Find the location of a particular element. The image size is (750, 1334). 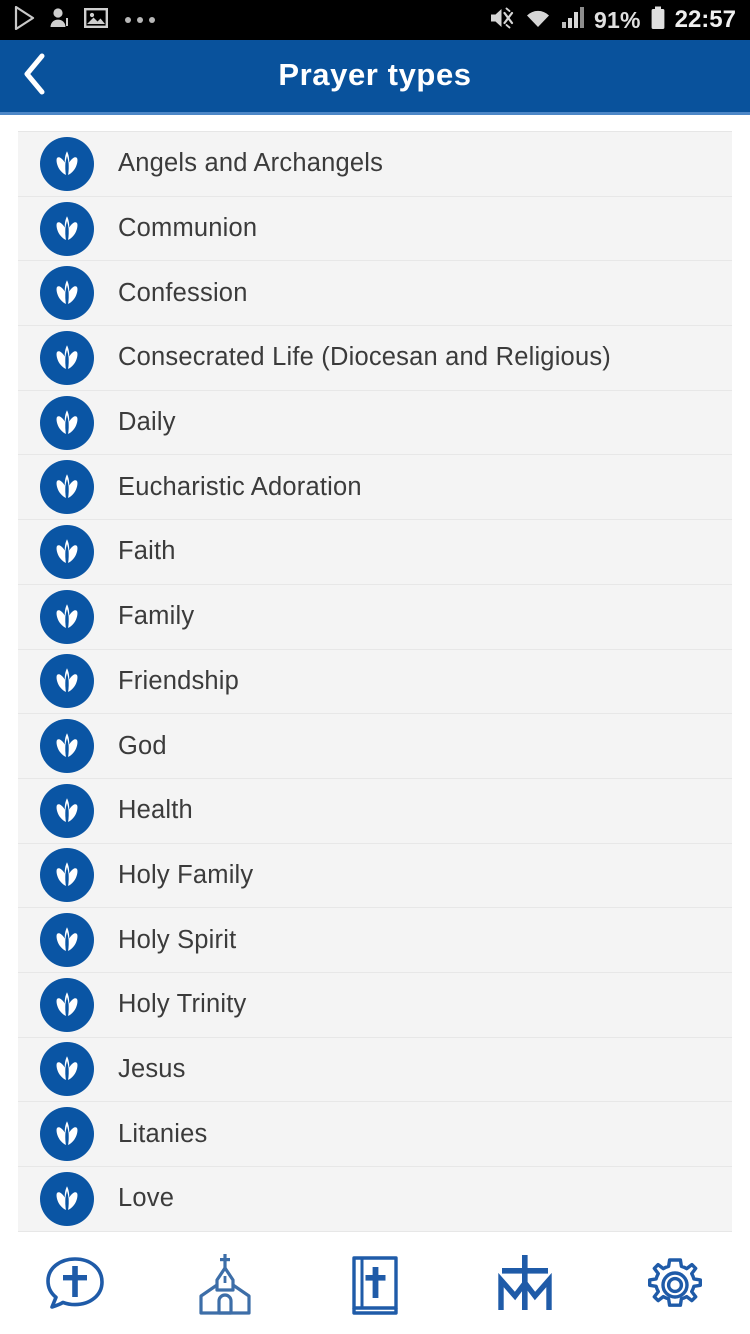

list-item-label: Eucharistic Adoration is located at coordinates (240, 486).